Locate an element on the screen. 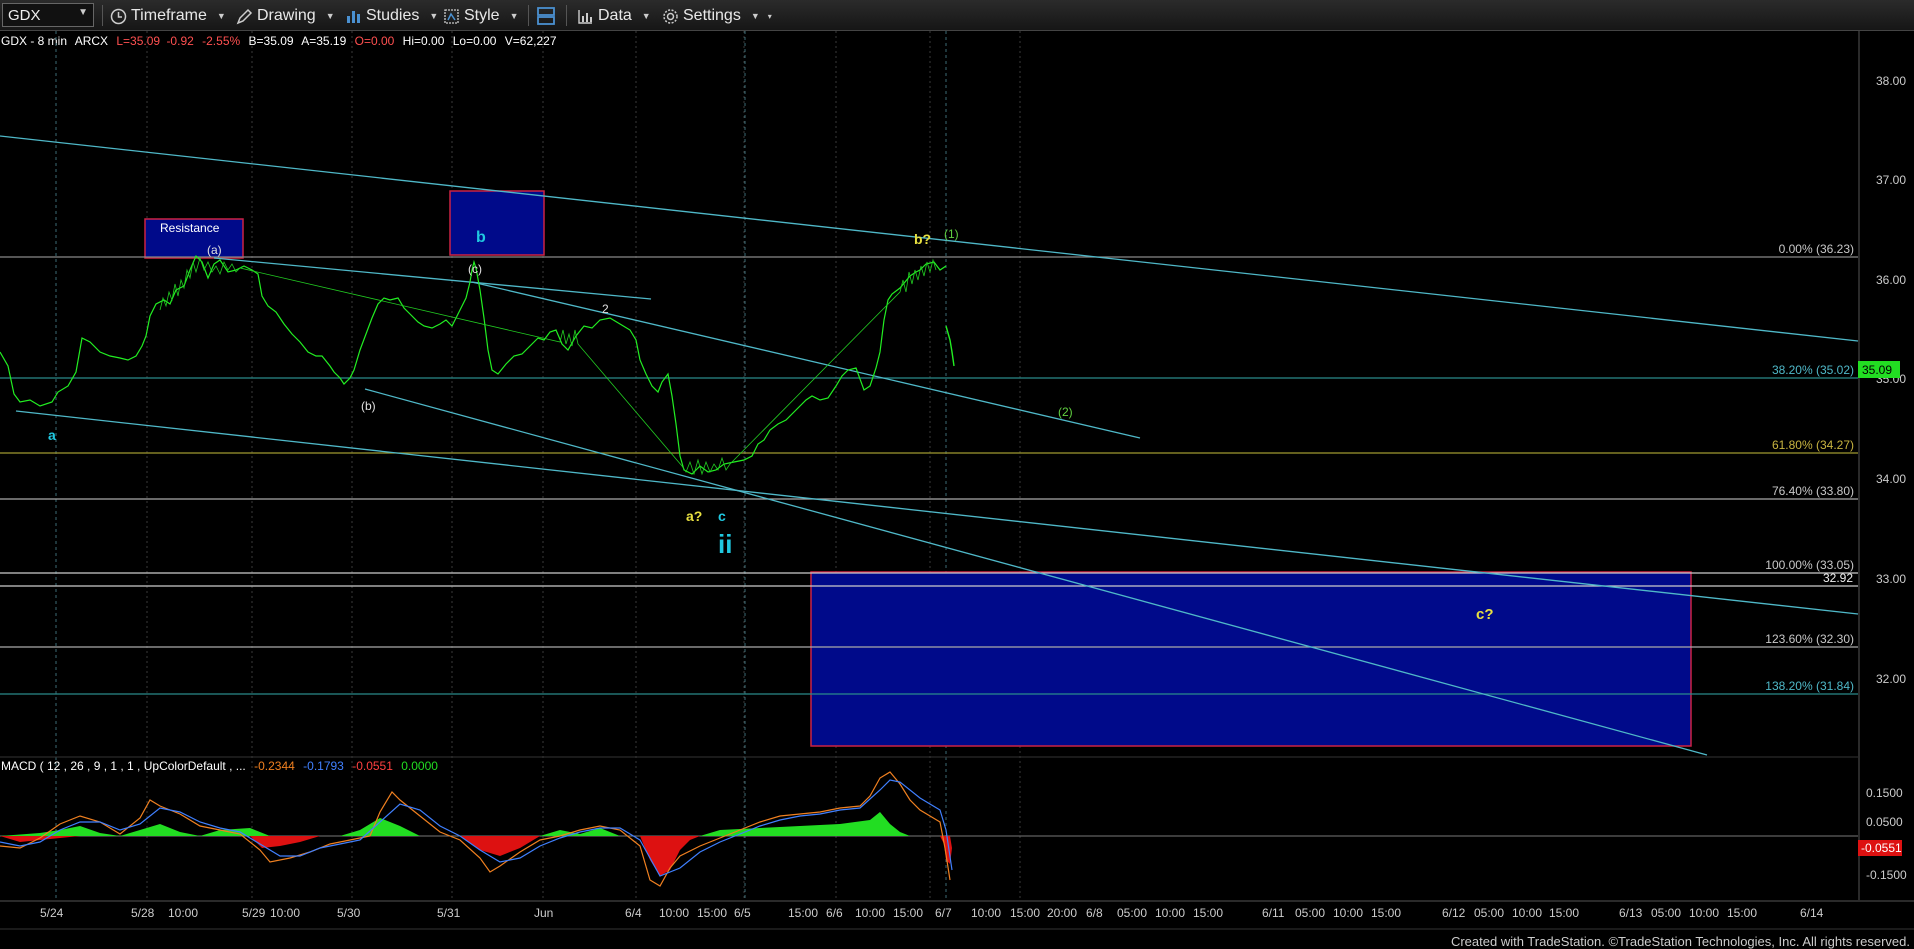 The height and width of the screenshot is (949, 1914). fib-label-1382: 138.20% (31.84) is located at coordinates (1809, 686).